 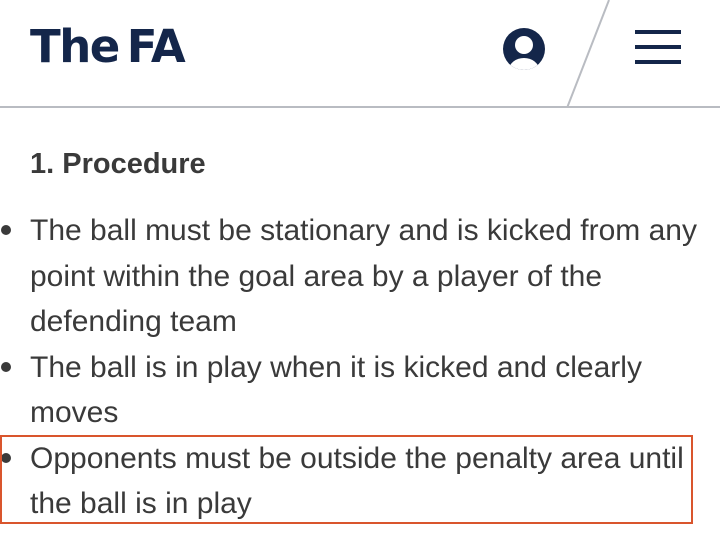 I want to click on user-account-icon, so click(x=524, y=49).